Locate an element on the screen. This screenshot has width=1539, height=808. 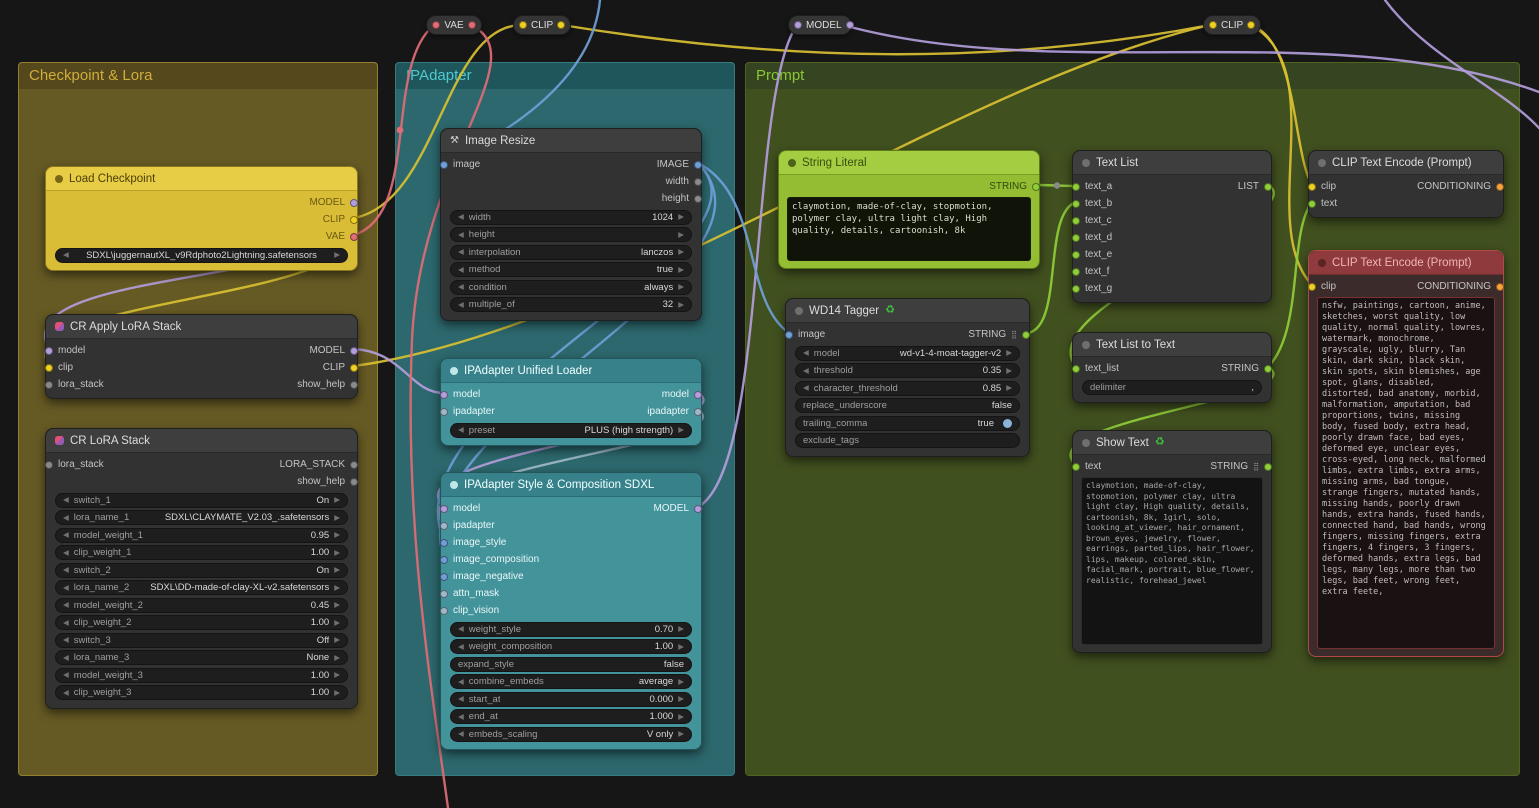
group-header: Prompt is located at coordinates (1132, 76).